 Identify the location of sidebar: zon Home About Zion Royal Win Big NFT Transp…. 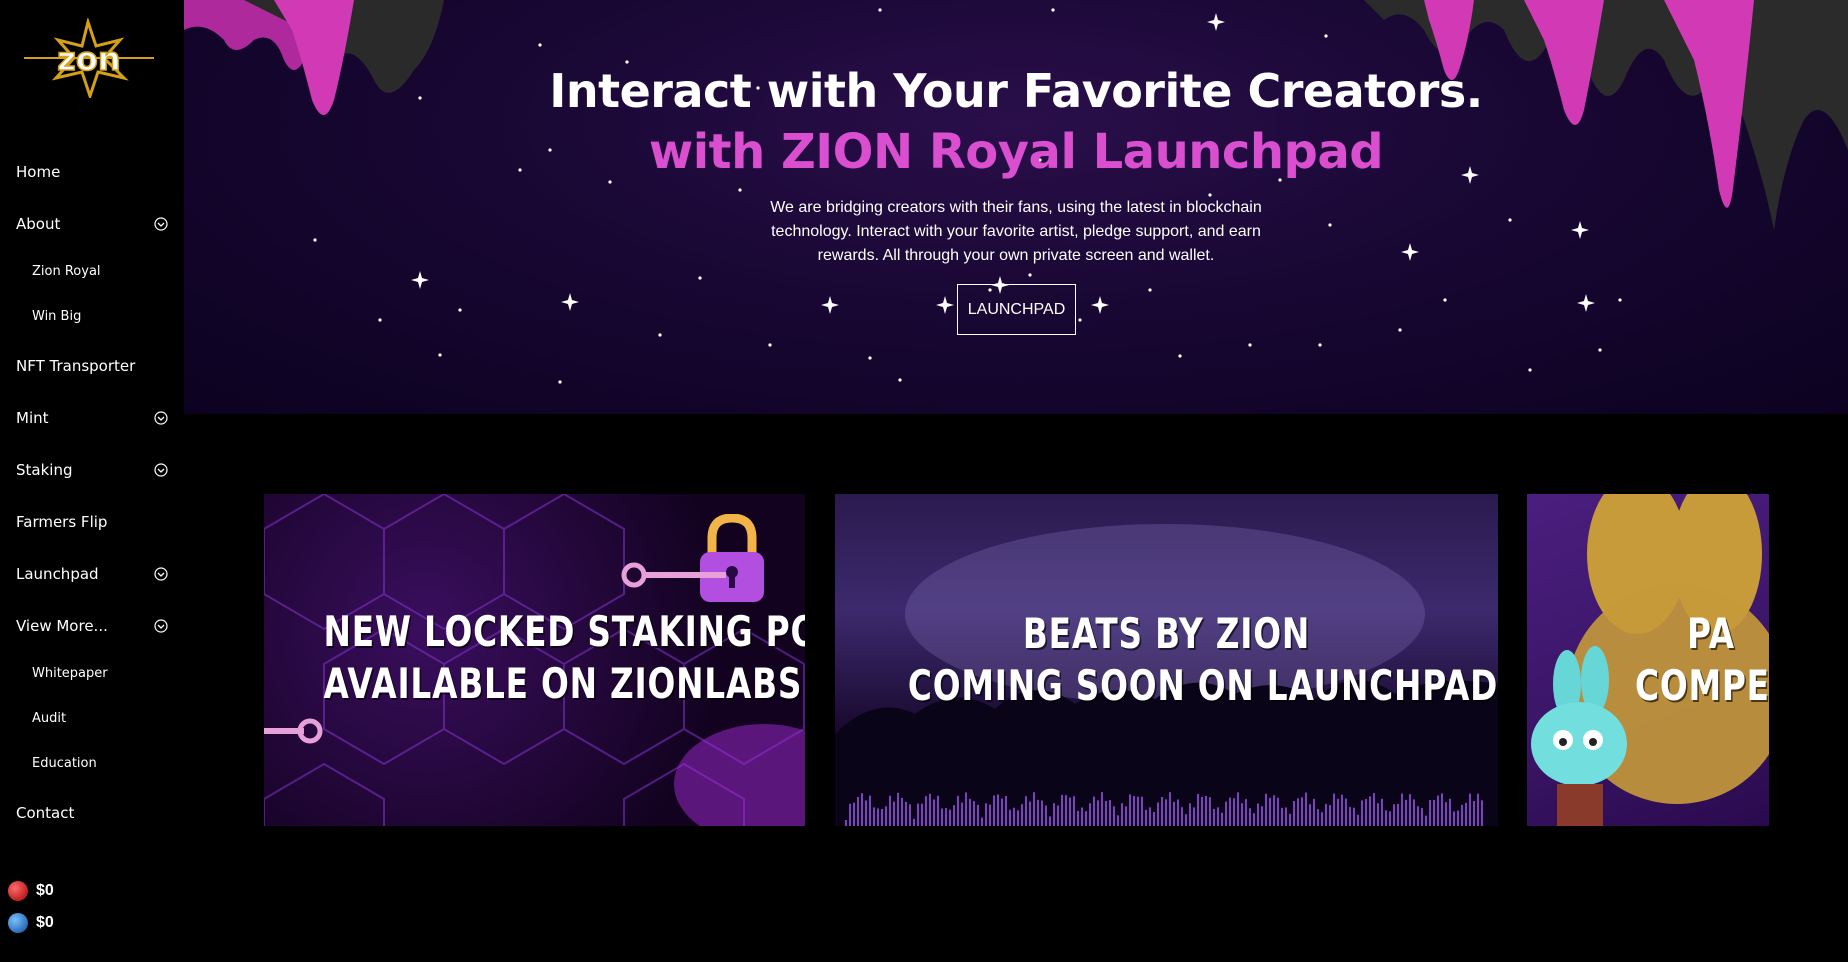
(92, 481).